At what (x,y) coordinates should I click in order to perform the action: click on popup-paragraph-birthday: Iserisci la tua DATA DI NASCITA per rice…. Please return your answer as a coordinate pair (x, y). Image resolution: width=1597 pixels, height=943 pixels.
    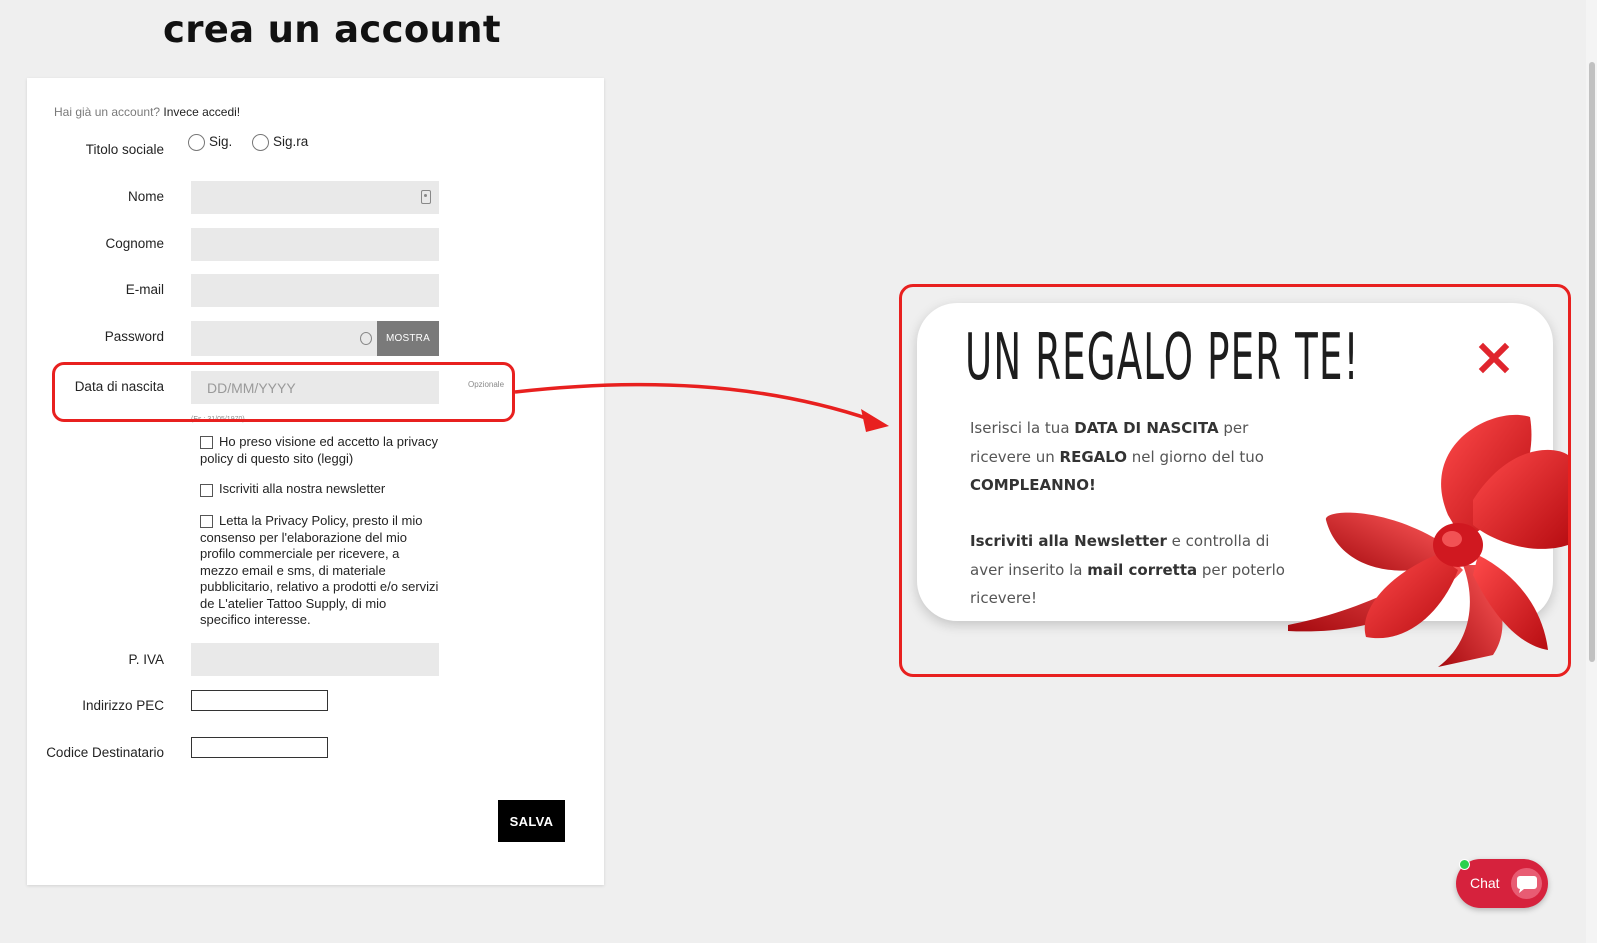
    Looking at the image, I should click on (1130, 457).